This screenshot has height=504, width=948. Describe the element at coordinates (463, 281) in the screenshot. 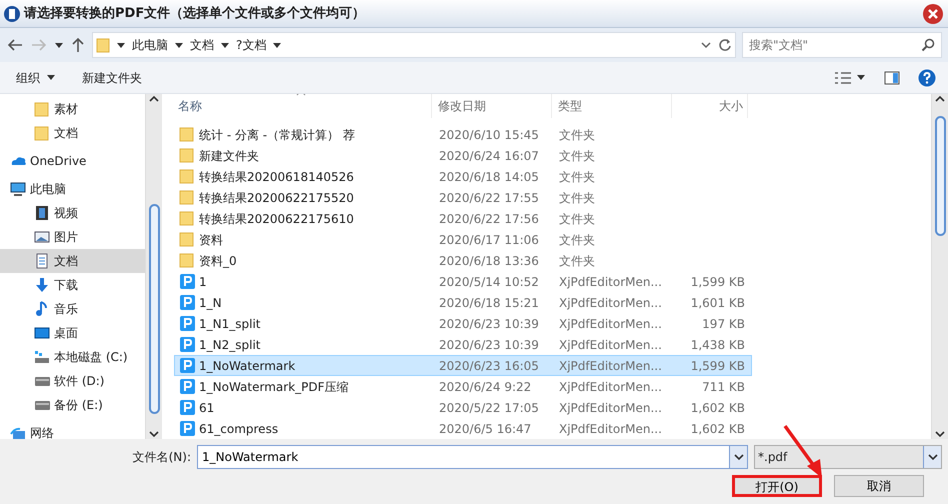

I see `file-row: 1 2020/5/14 10:52 XjPdfEditorMen... 1,599 KB` at that location.